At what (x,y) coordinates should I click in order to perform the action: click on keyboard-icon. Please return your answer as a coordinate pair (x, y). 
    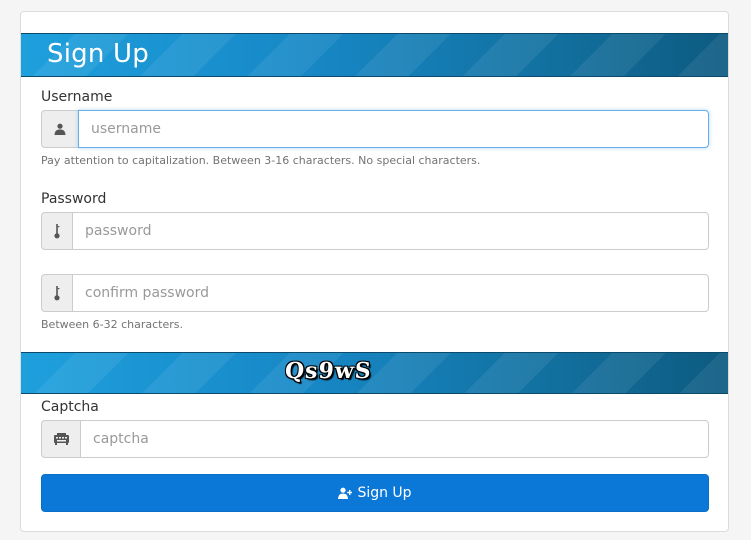
    Looking at the image, I should click on (60, 439).